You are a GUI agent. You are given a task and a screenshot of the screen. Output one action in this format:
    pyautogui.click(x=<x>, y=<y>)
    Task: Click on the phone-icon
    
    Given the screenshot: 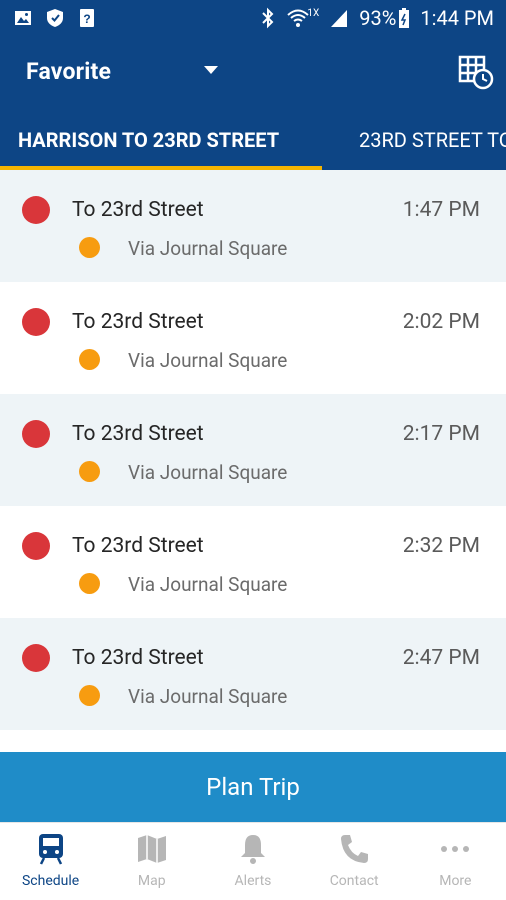 What is the action you would take?
    pyautogui.click(x=355, y=849)
    